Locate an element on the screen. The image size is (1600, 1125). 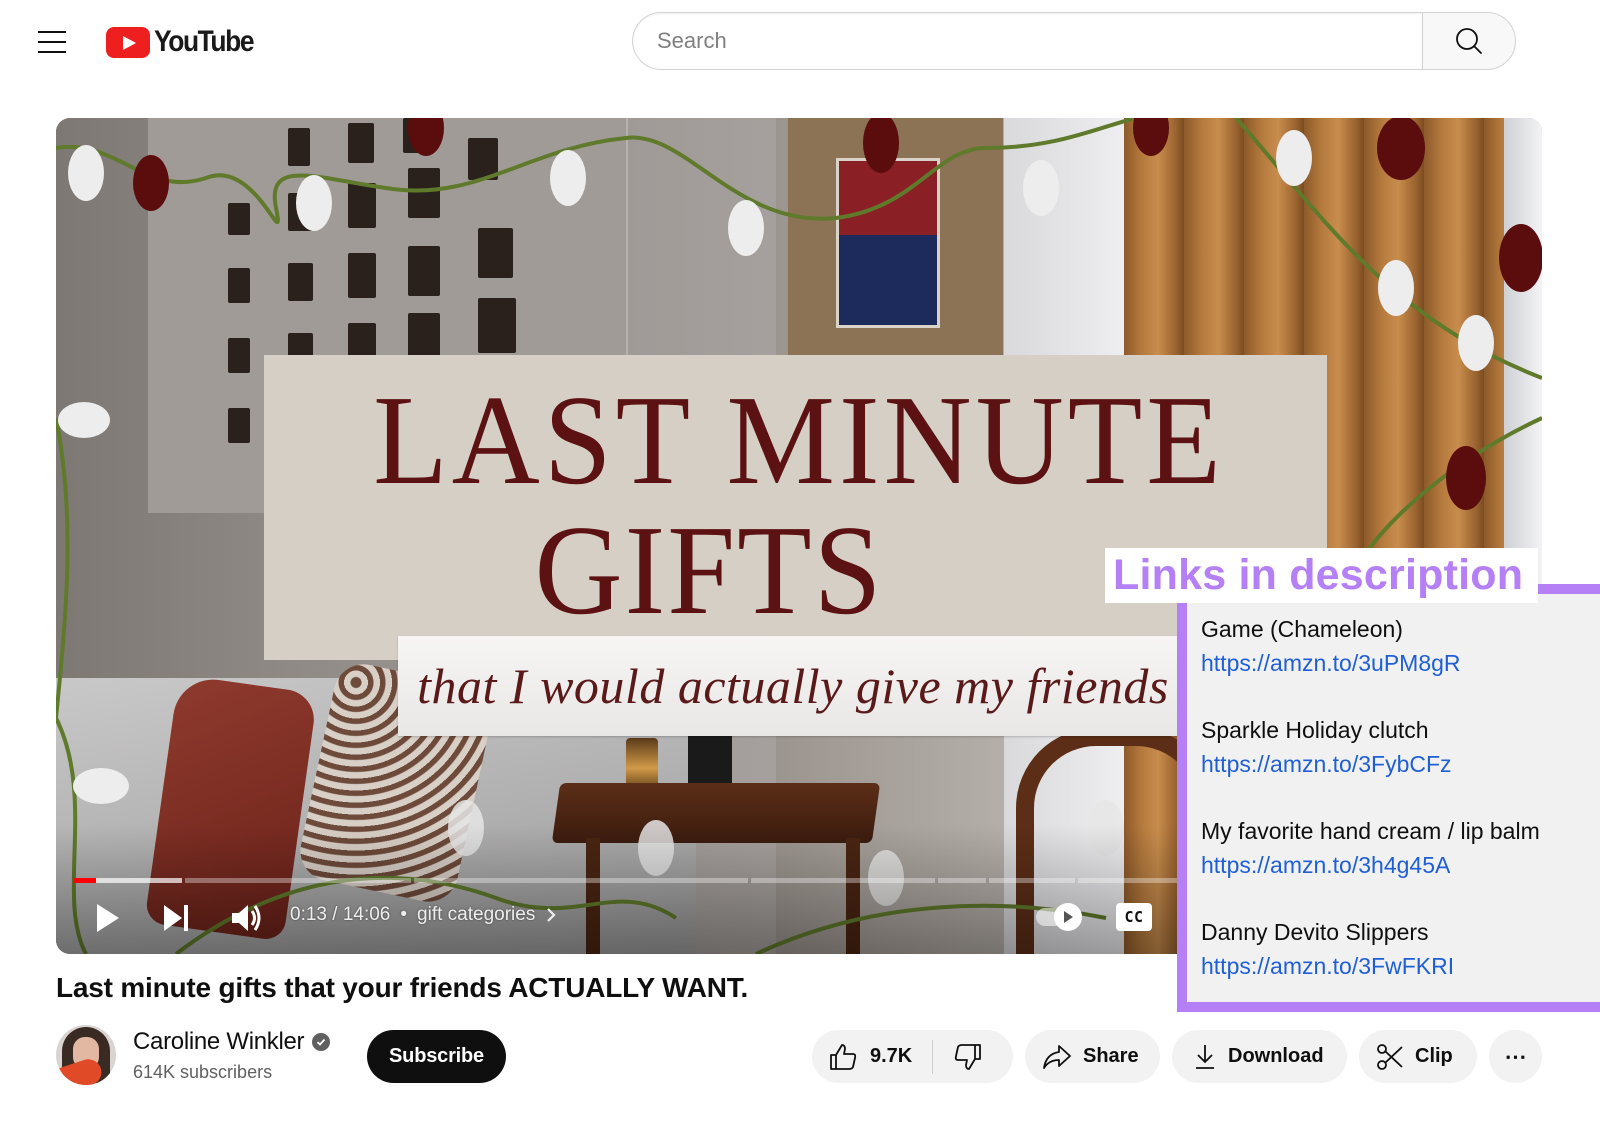
volume-icon is located at coordinates (246, 918).